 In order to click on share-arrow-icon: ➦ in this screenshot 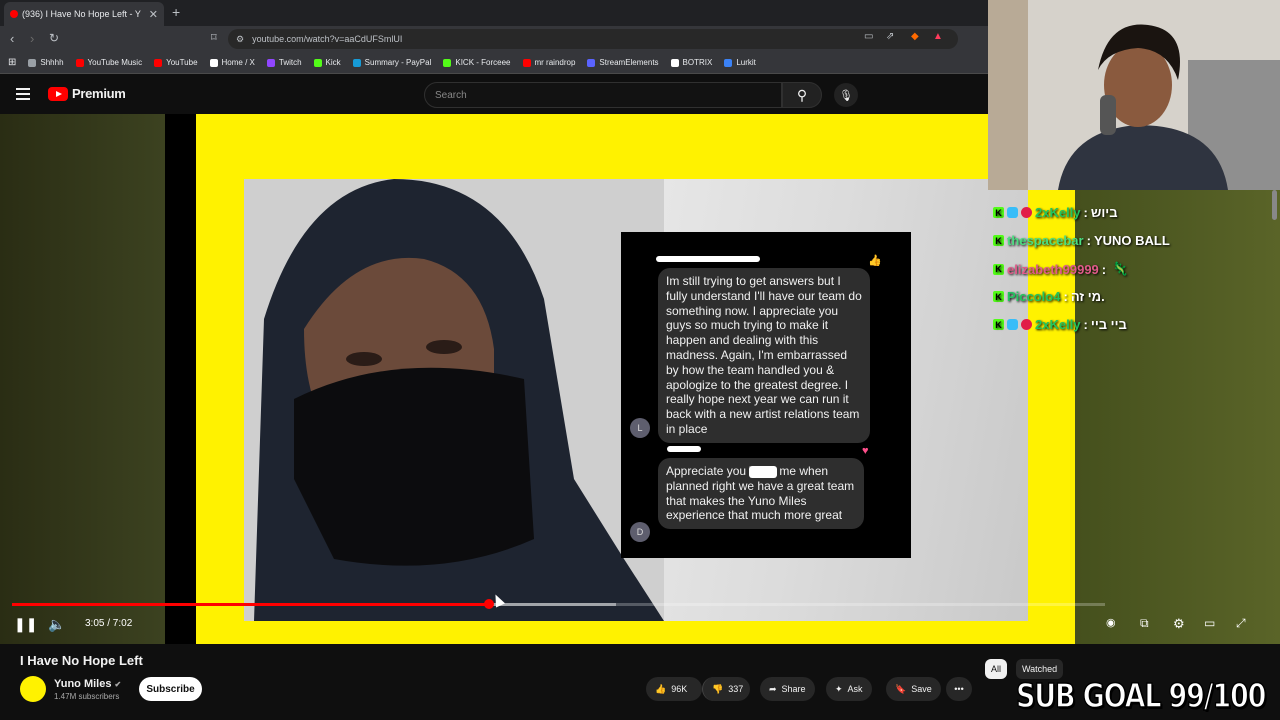, I will do `click(773, 688)`.